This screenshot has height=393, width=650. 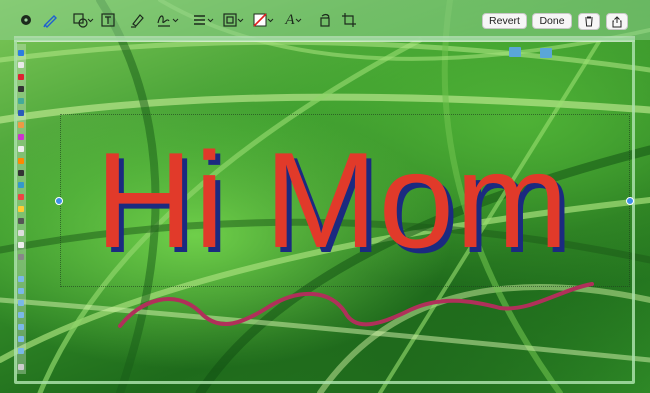 I want to click on marker-icon, so click(x=137, y=21).